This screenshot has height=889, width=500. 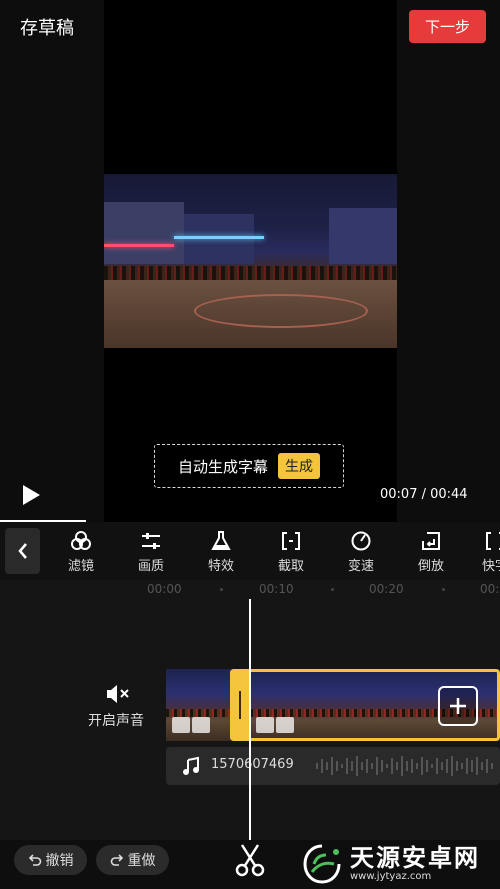 I want to click on generate-subtitle-button: 生成, so click(x=299, y=466).